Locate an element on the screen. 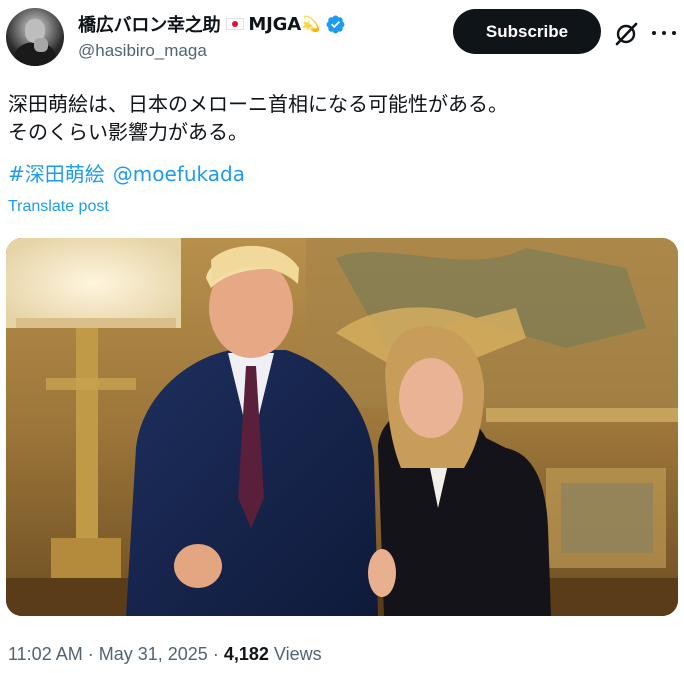 Image resolution: width=684 pixels, height=673 pixels. tweet-text-line: 深田萌絵は、日本のメローニ首相になる可能性がある。 is located at coordinates (258, 104).